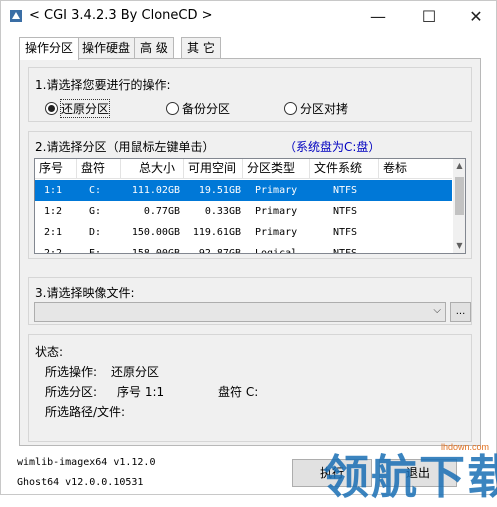 The height and width of the screenshot is (507, 497). Describe the element at coordinates (465, 447) in the screenshot. I see `watermark-url: lhdown.com` at that location.